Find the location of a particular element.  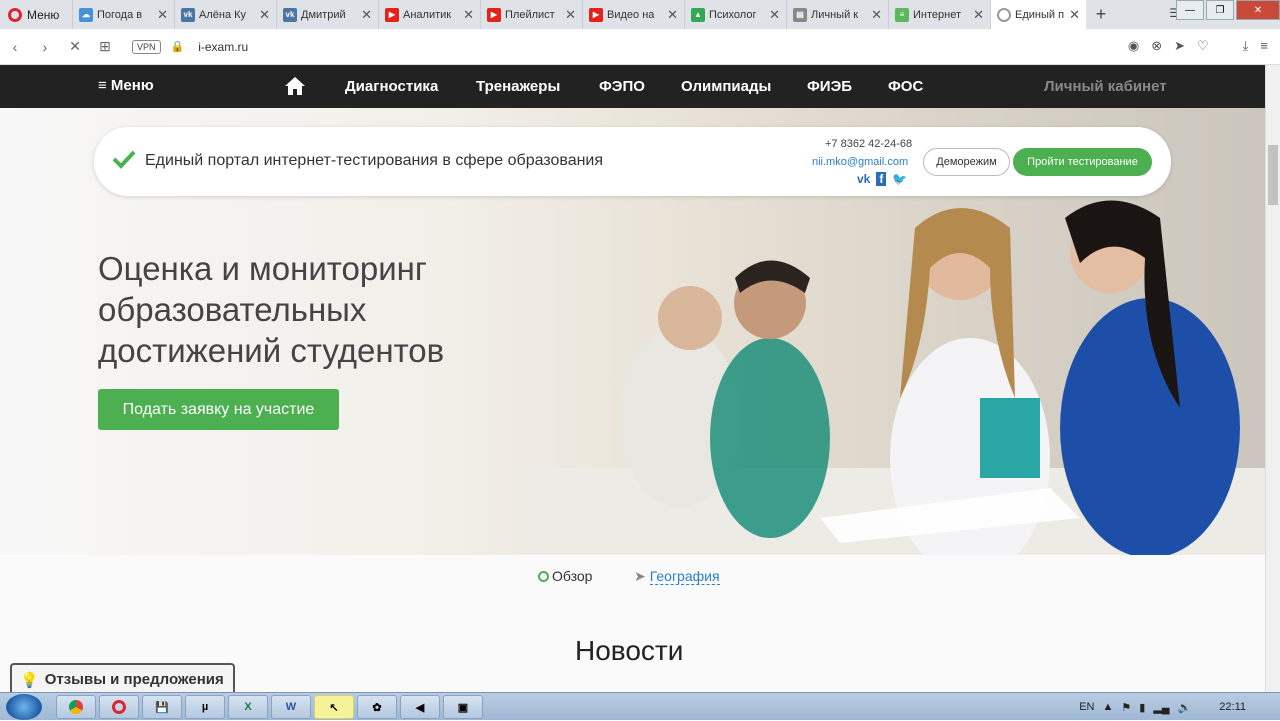

tab-overview-label: Обзор is located at coordinates (572, 576).